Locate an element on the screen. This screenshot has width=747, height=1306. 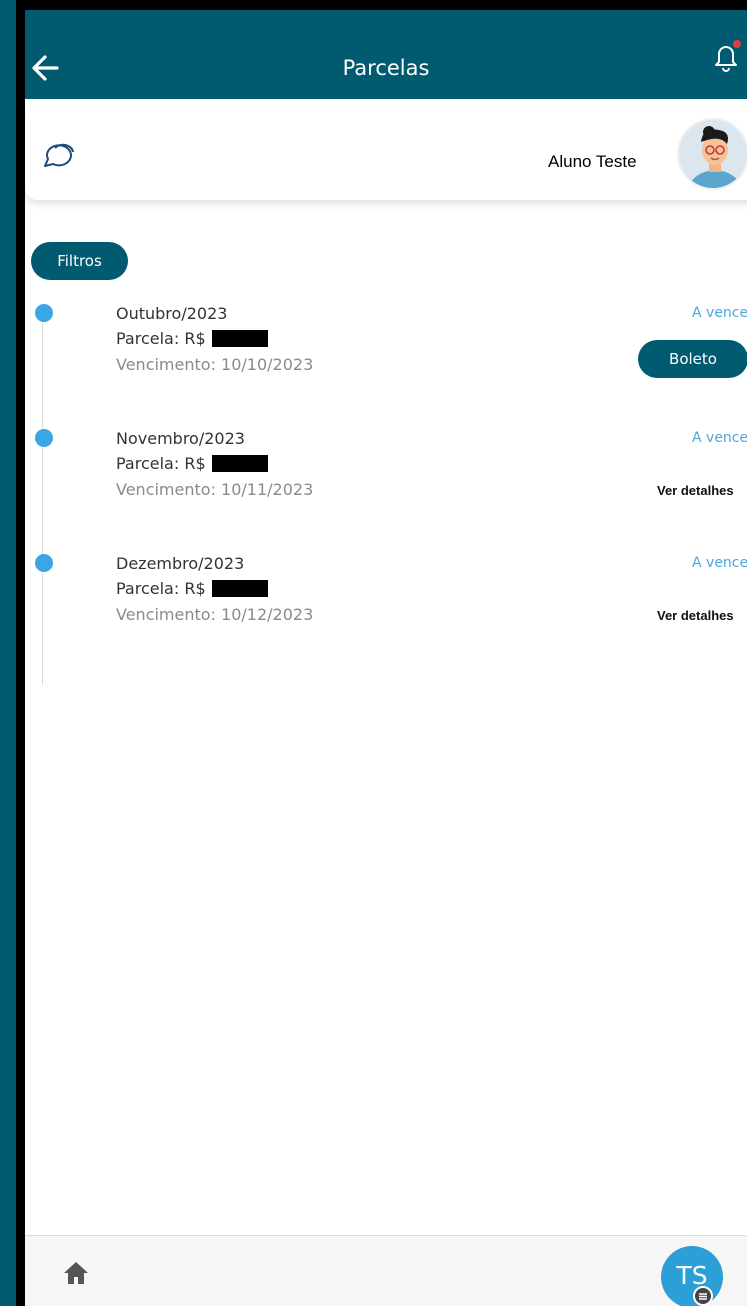
device-frame-left is located at coordinates (8, 653).